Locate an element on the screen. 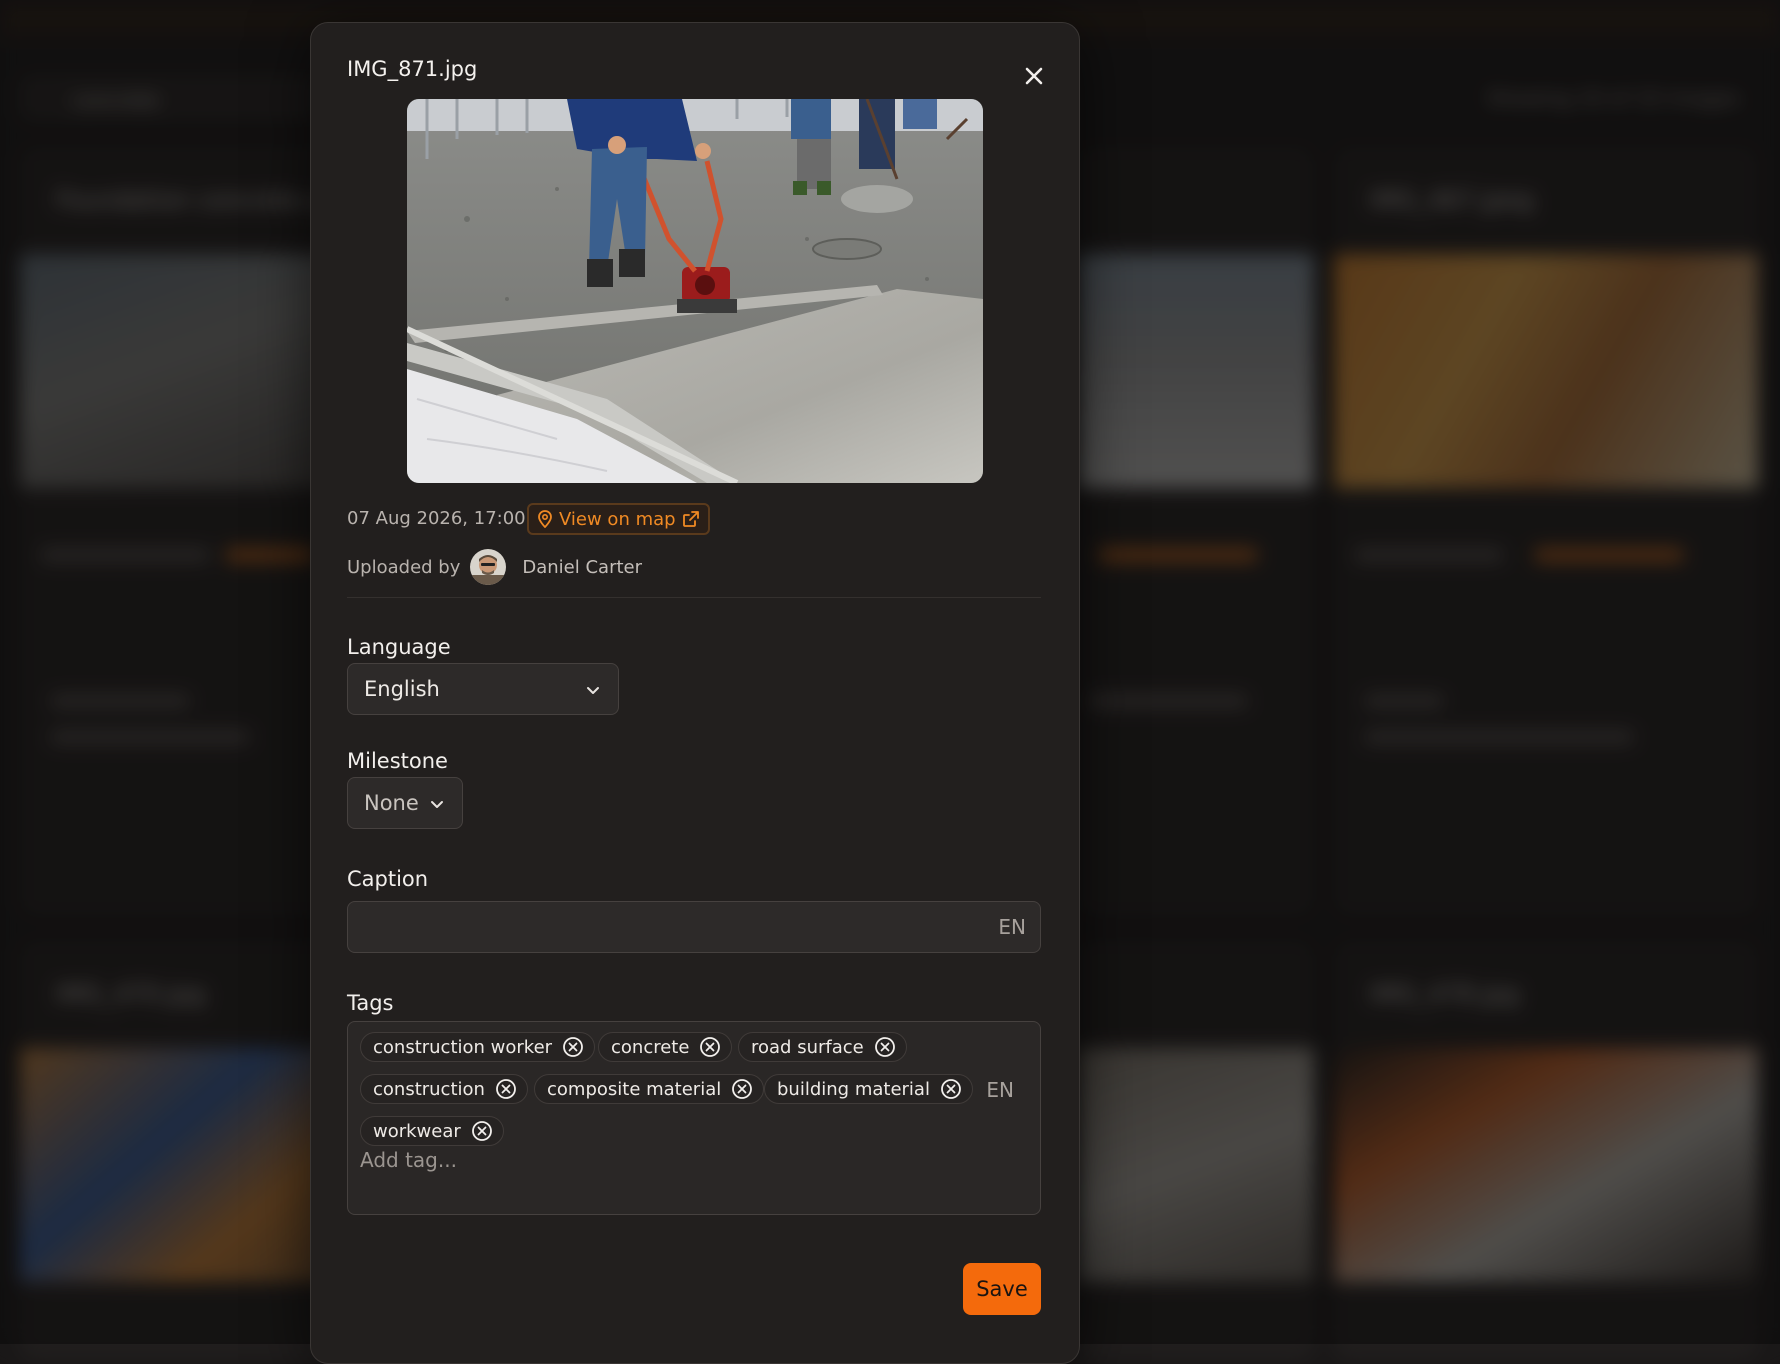 The width and height of the screenshot is (1780, 1364). external-link-icon is located at coordinates (690, 519).